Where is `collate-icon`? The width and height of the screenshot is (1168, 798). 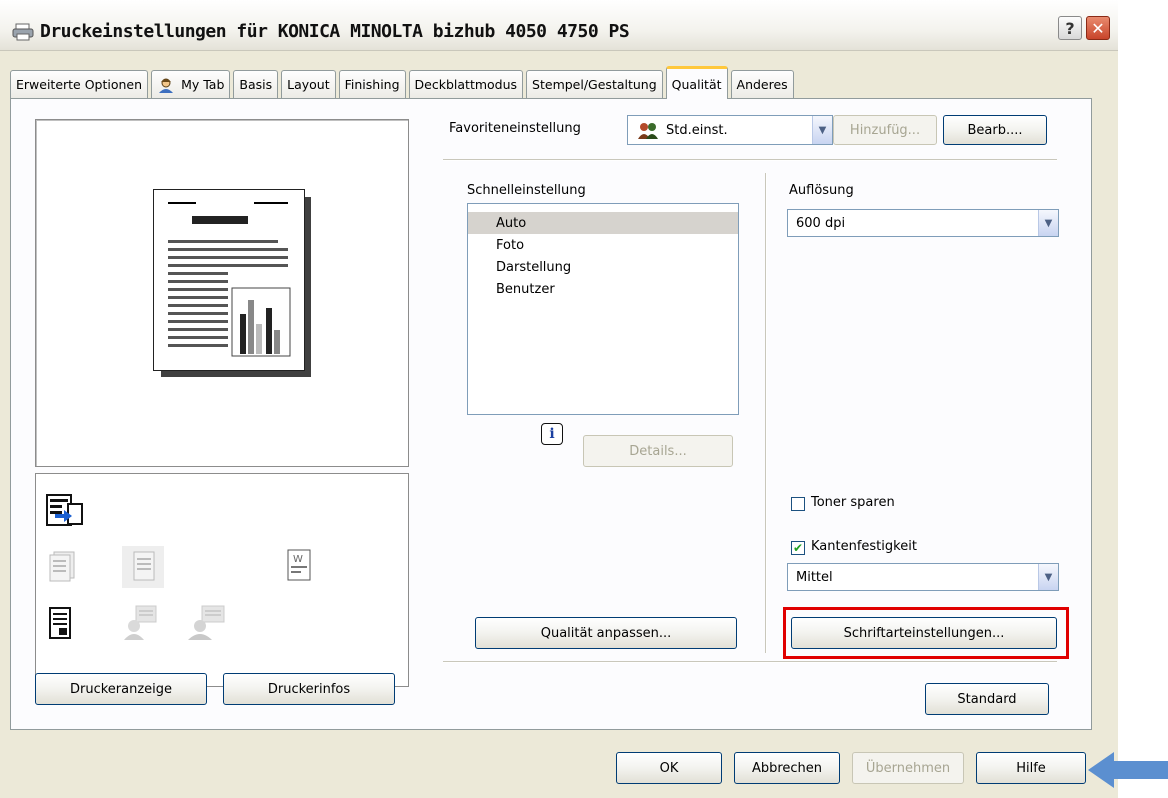
collate-icon is located at coordinates (62, 566).